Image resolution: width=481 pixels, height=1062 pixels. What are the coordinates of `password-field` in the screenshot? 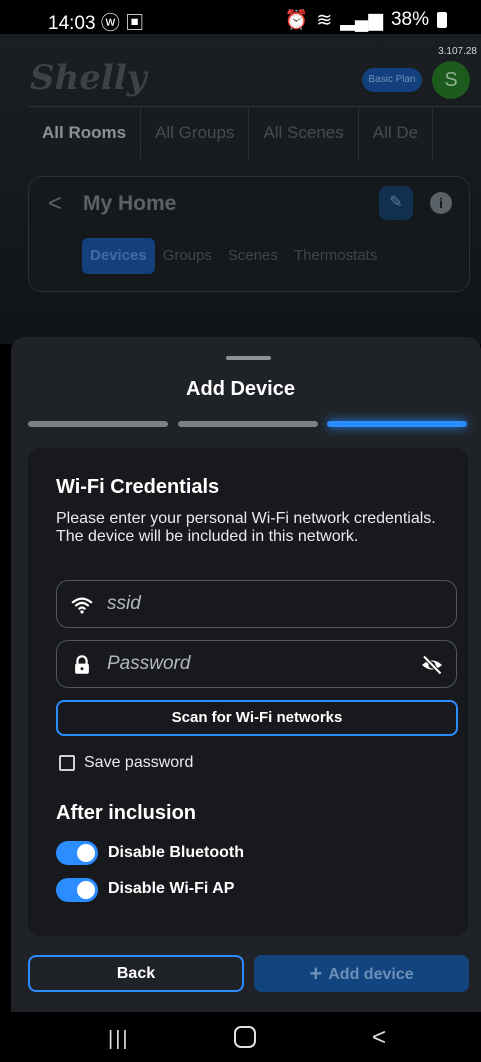 It's located at (256, 664).